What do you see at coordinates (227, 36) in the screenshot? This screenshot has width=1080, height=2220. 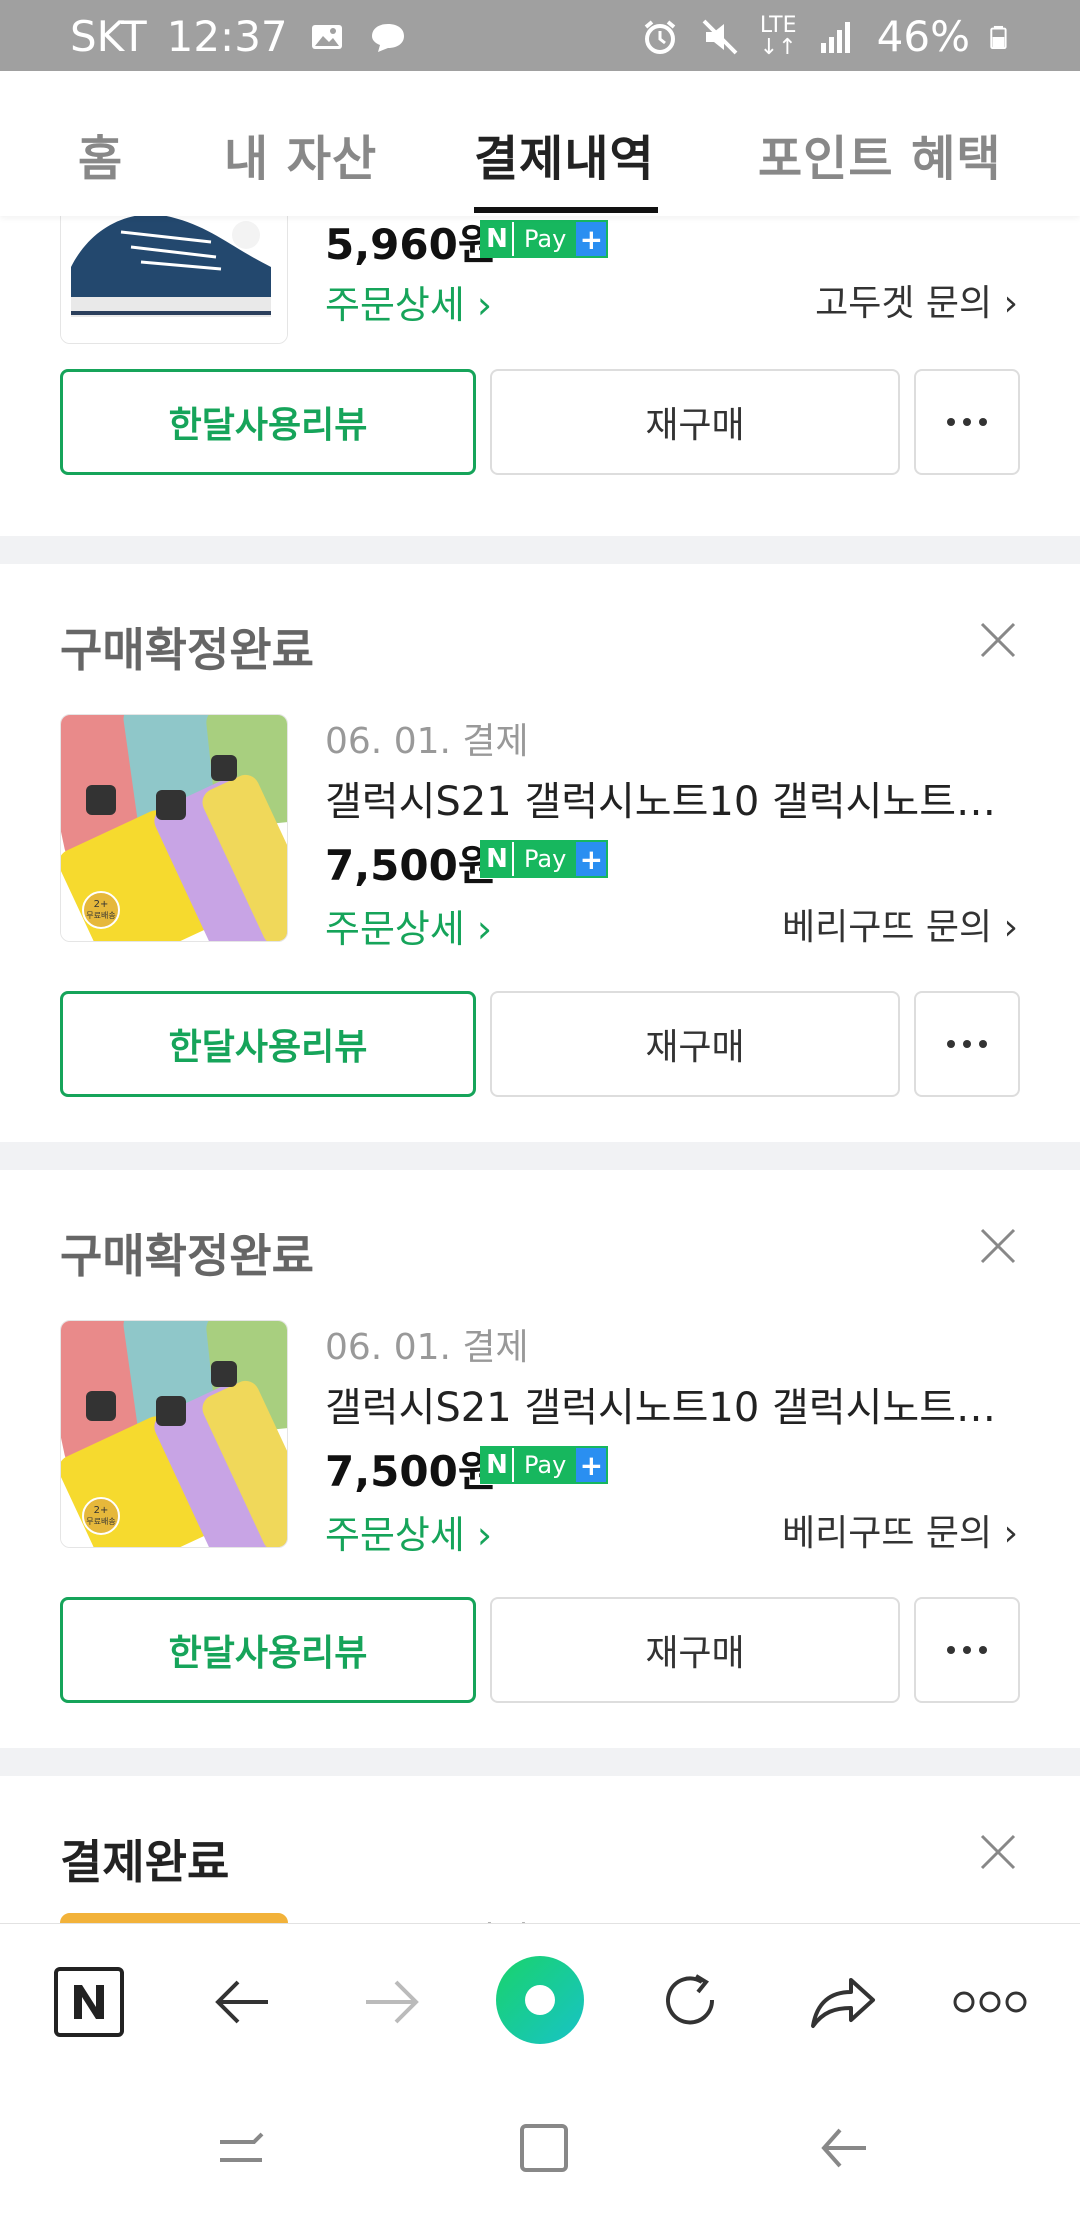 I see `clock: 12:37` at bounding box center [227, 36].